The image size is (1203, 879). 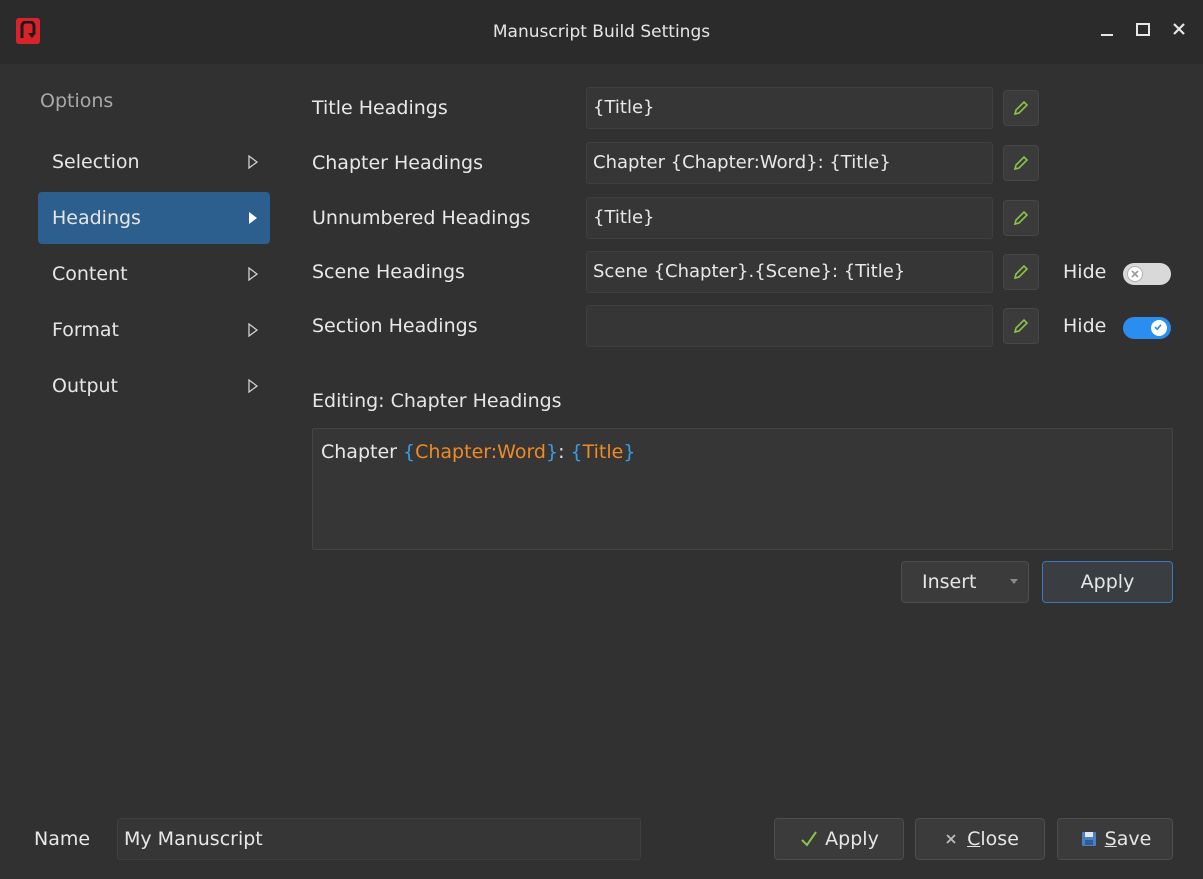 I want to click on close-window-button, so click(x=1179, y=29).